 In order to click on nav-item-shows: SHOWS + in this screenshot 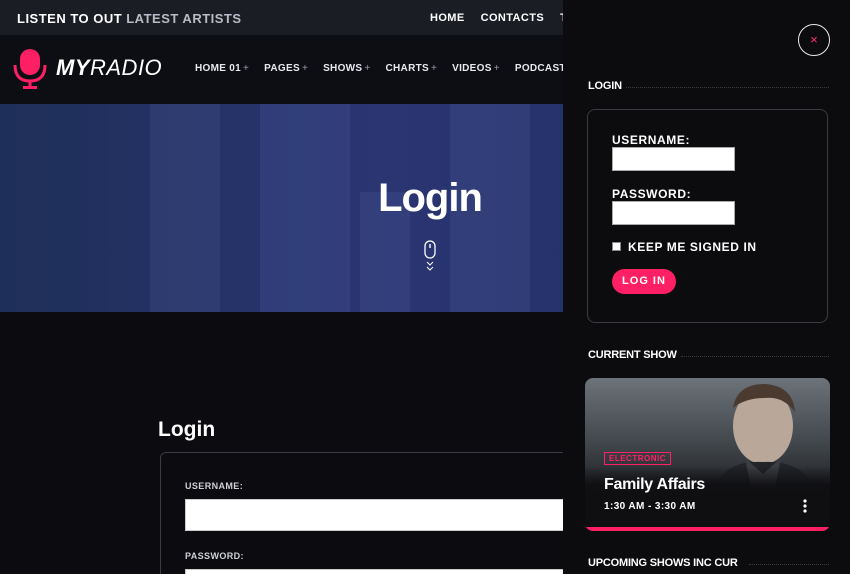, I will do `click(346, 68)`.